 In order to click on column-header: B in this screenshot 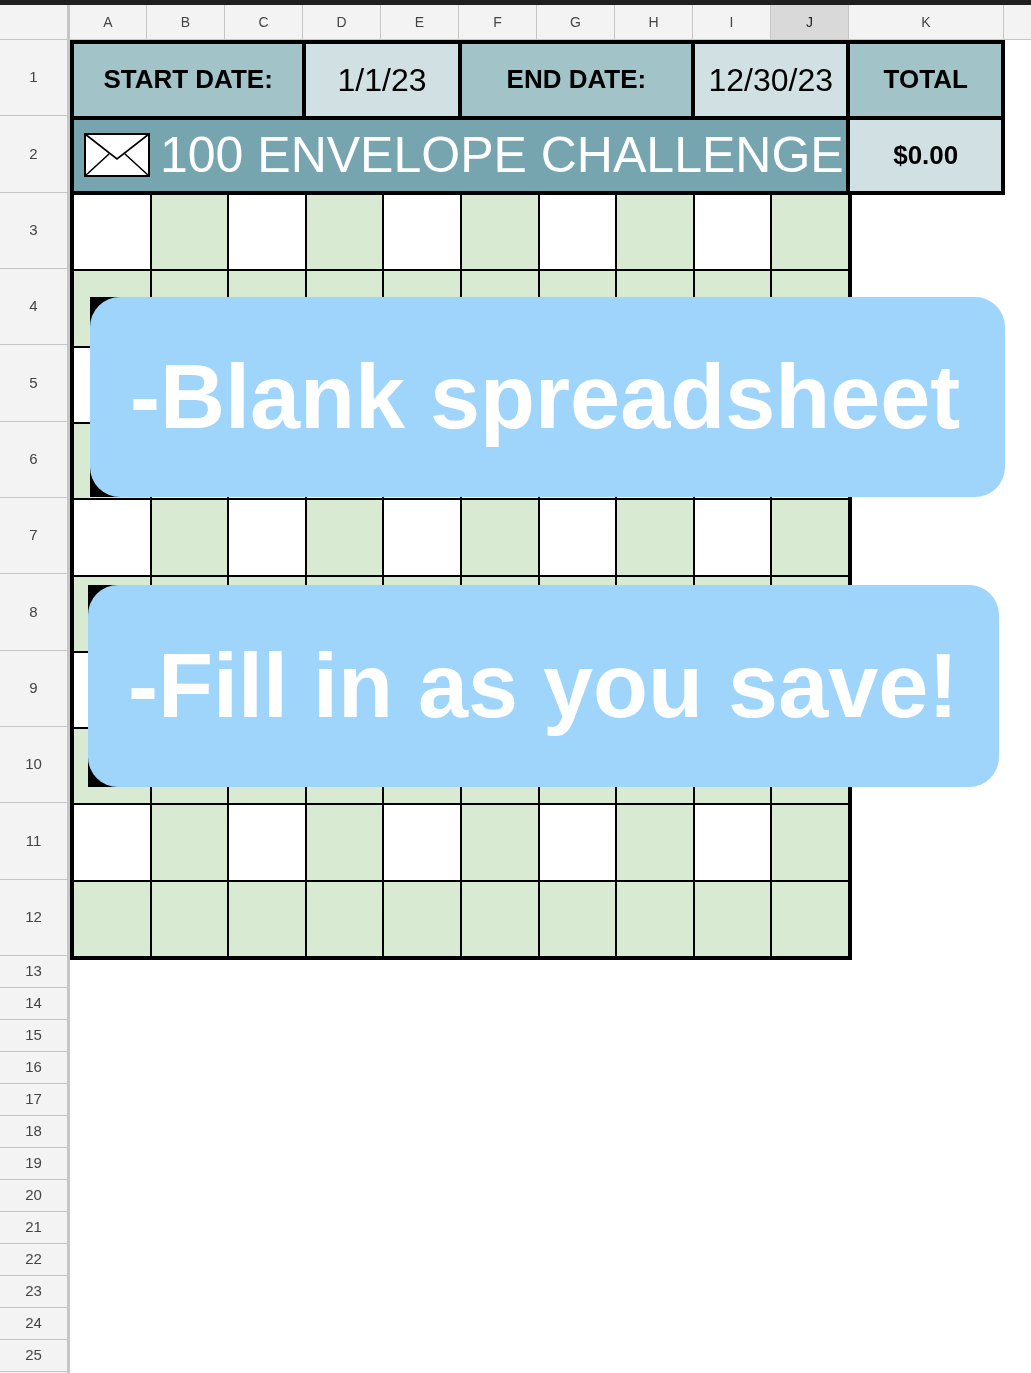, I will do `click(186, 22)`.